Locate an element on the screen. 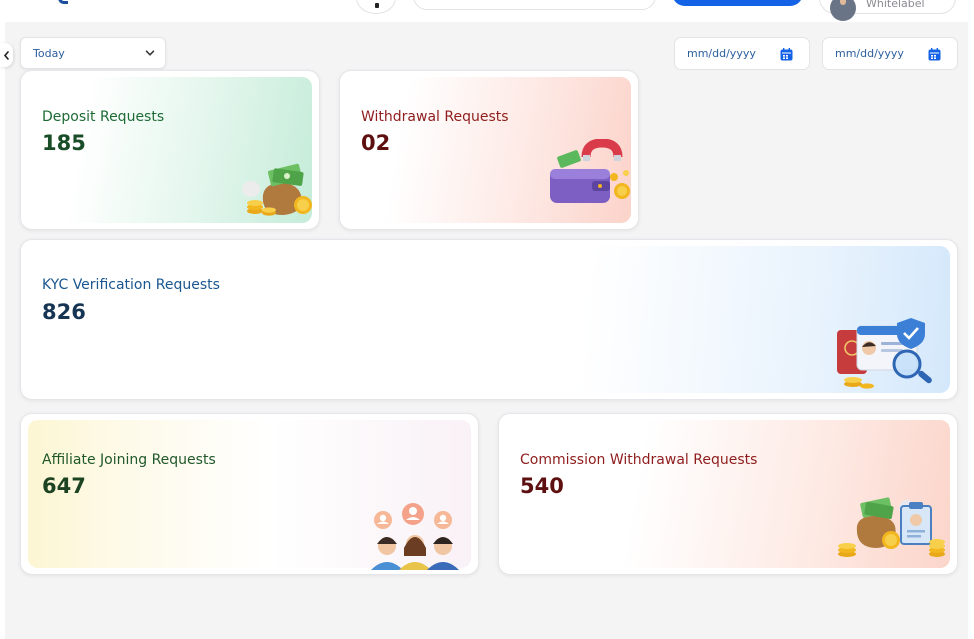 Image resolution: width=974 pixels, height=639 pixels. start-date-input: mm/dd/yyyy is located at coordinates (742, 53).